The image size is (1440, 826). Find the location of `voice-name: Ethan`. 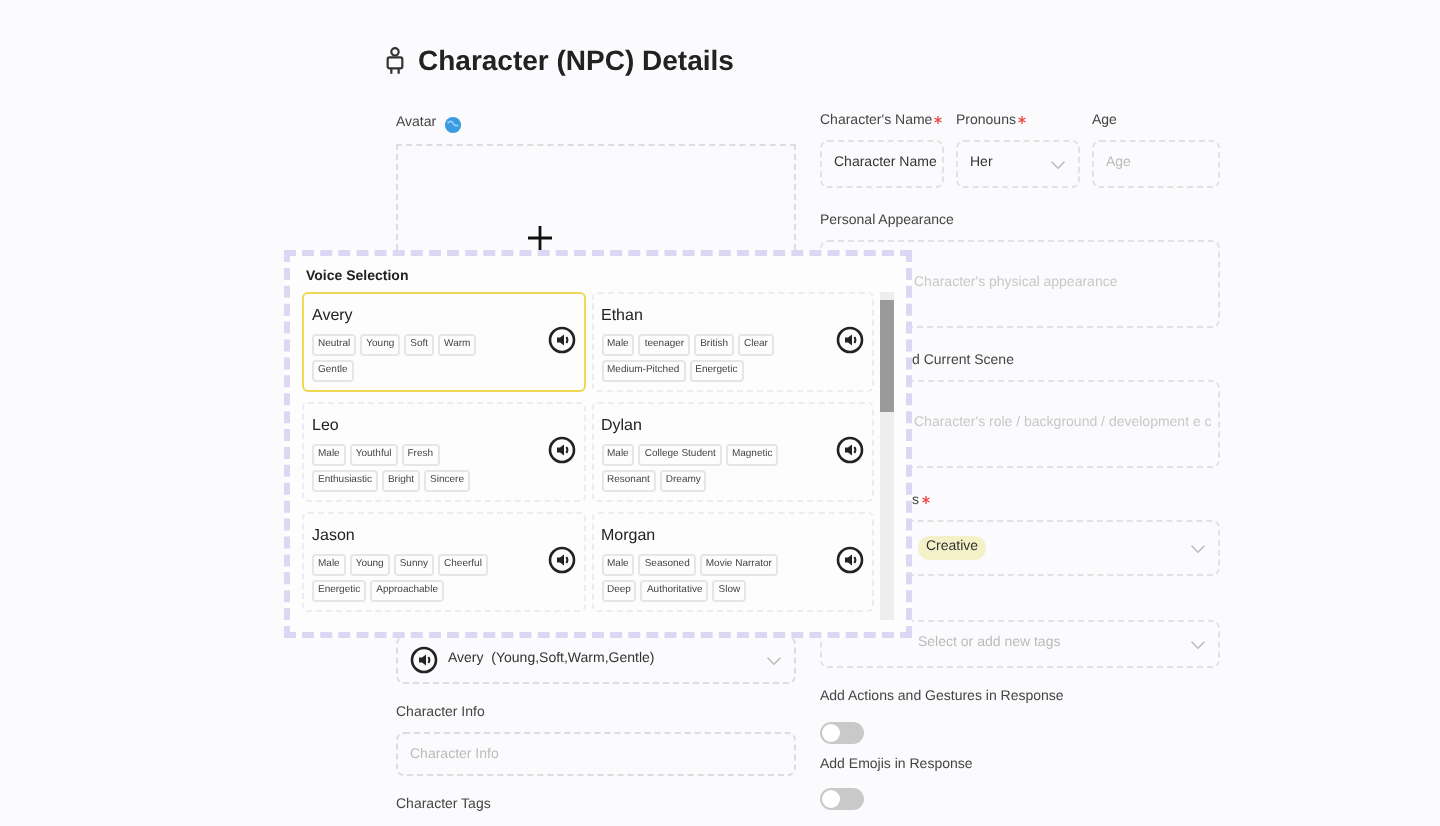

voice-name: Ethan is located at coordinates (623, 316).